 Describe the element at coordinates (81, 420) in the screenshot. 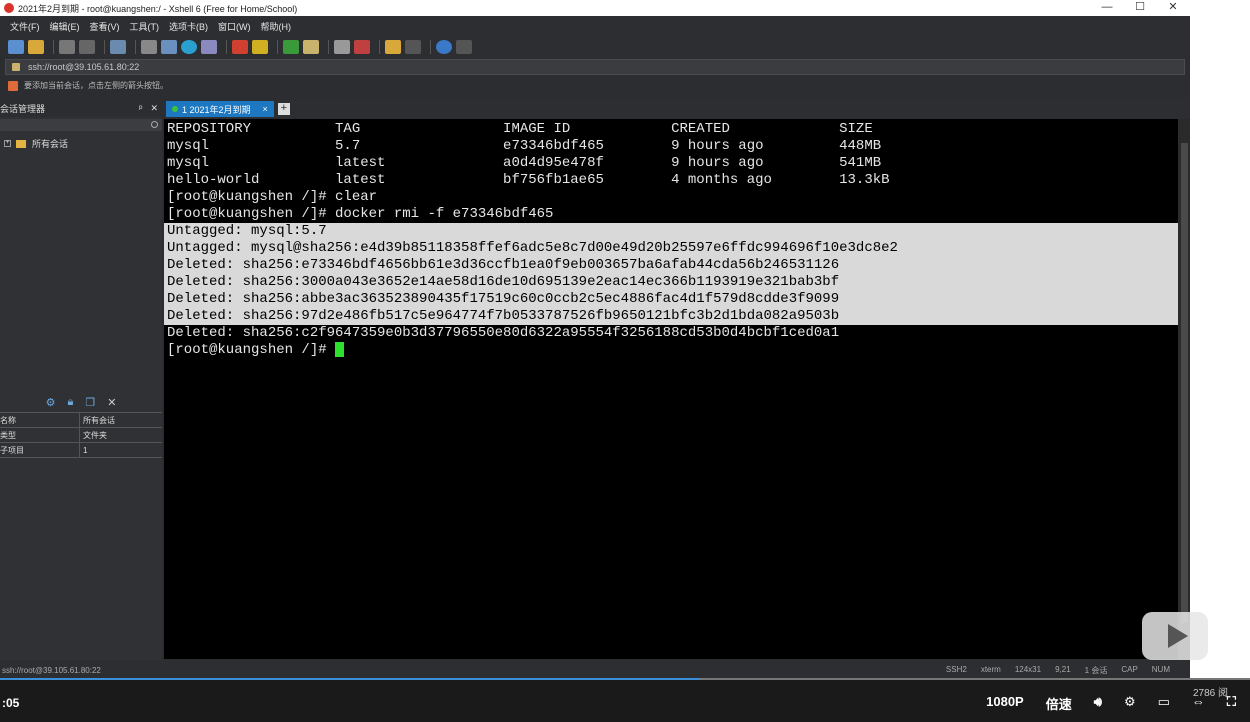

I see `table-row: 名称 所有会话` at that location.